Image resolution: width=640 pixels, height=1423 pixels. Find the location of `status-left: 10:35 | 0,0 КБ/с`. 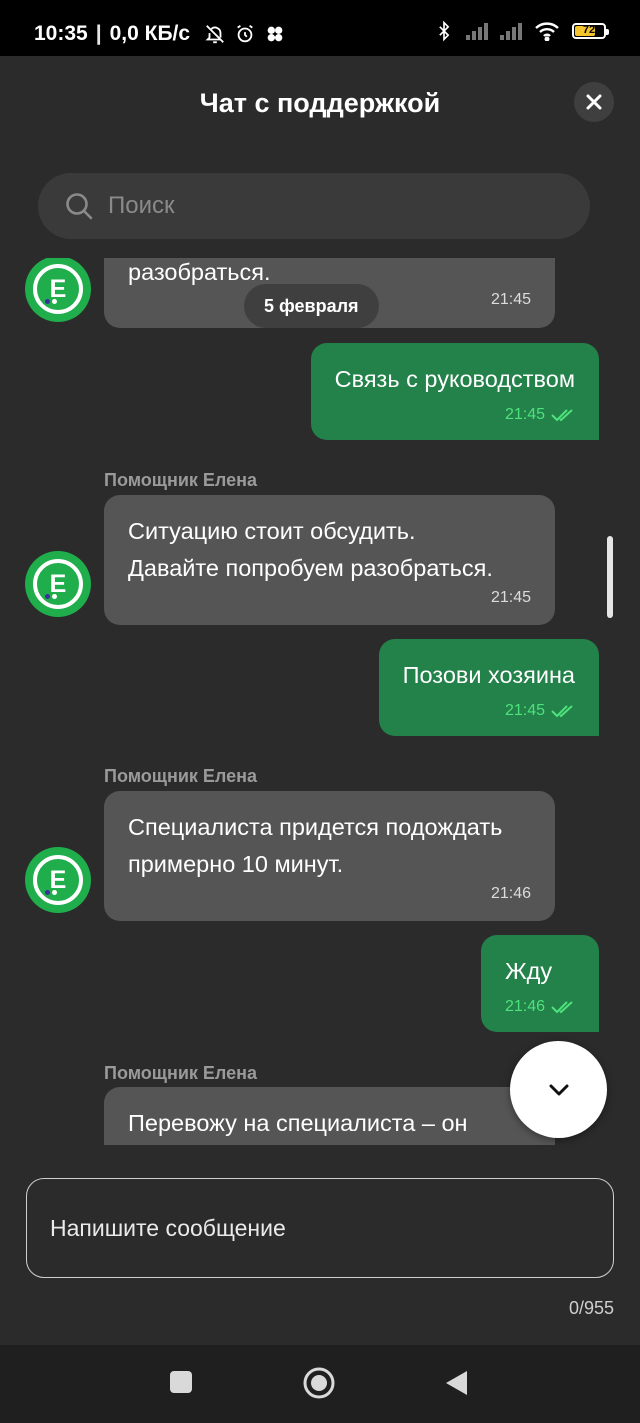

status-left: 10:35 | 0,0 КБ/с is located at coordinates (160, 34).